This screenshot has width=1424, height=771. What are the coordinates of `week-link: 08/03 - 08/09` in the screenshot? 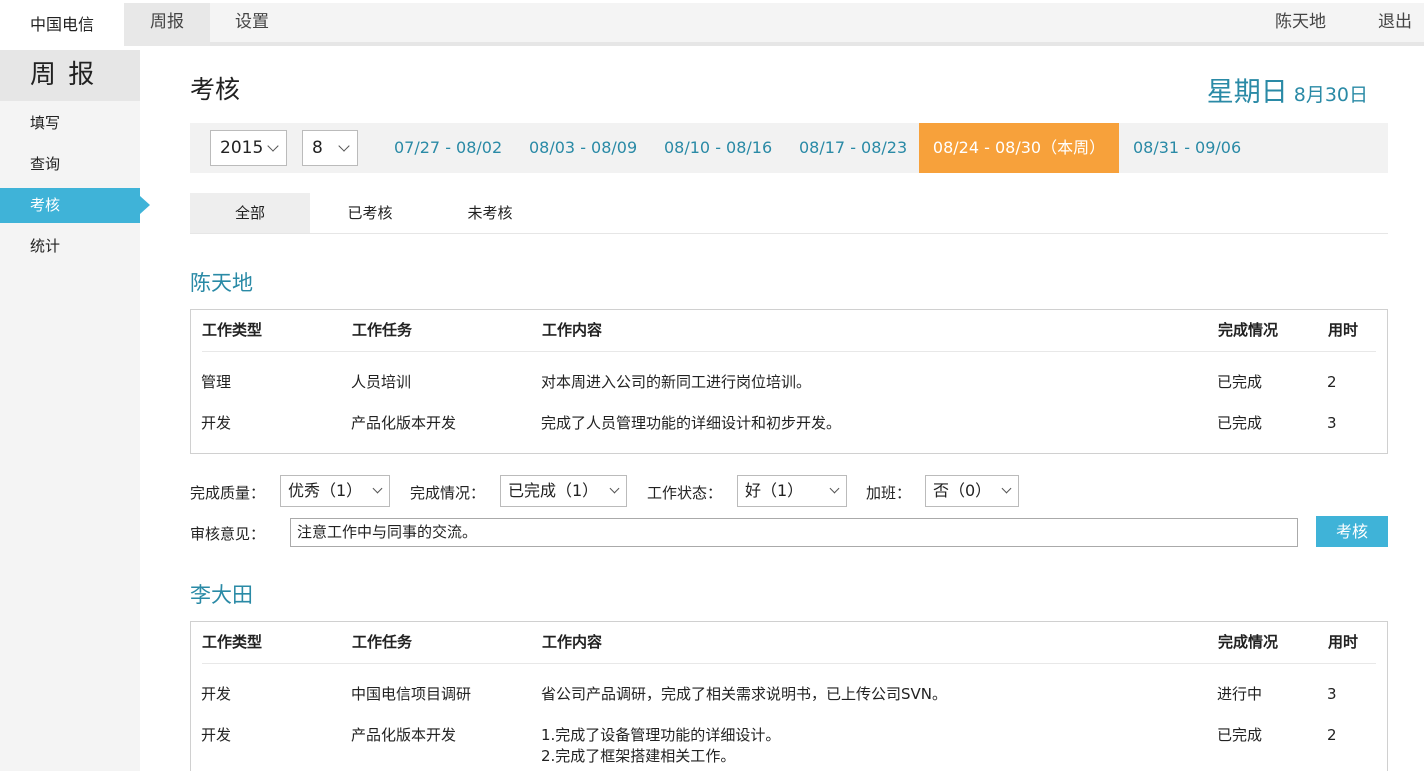 It's located at (583, 148).